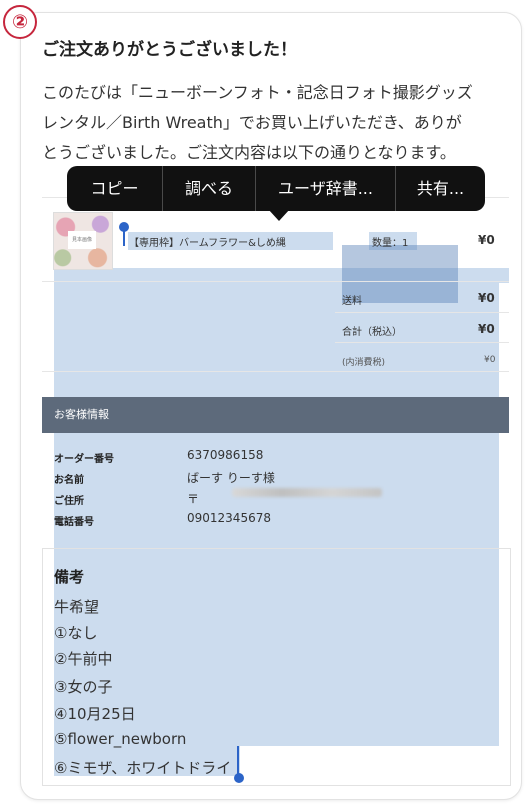 This screenshot has height=806, width=530. What do you see at coordinates (239, 778) in the screenshot?
I see `selection-end-handle` at bounding box center [239, 778].